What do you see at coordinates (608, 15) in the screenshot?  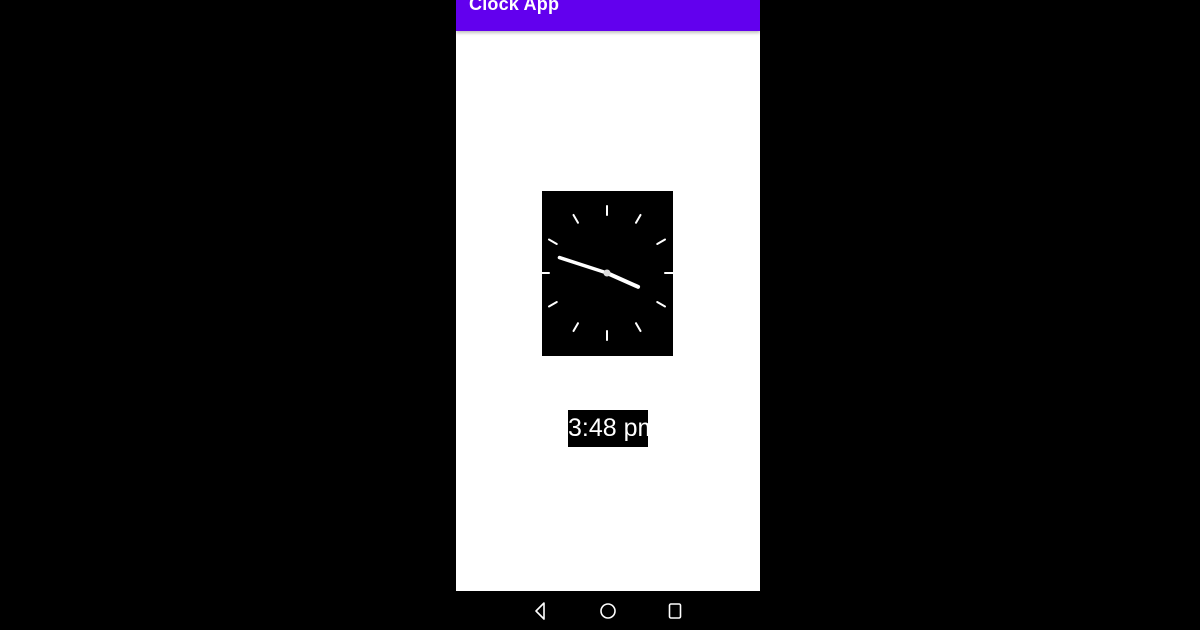 I see `app-bar: Clock App` at bounding box center [608, 15].